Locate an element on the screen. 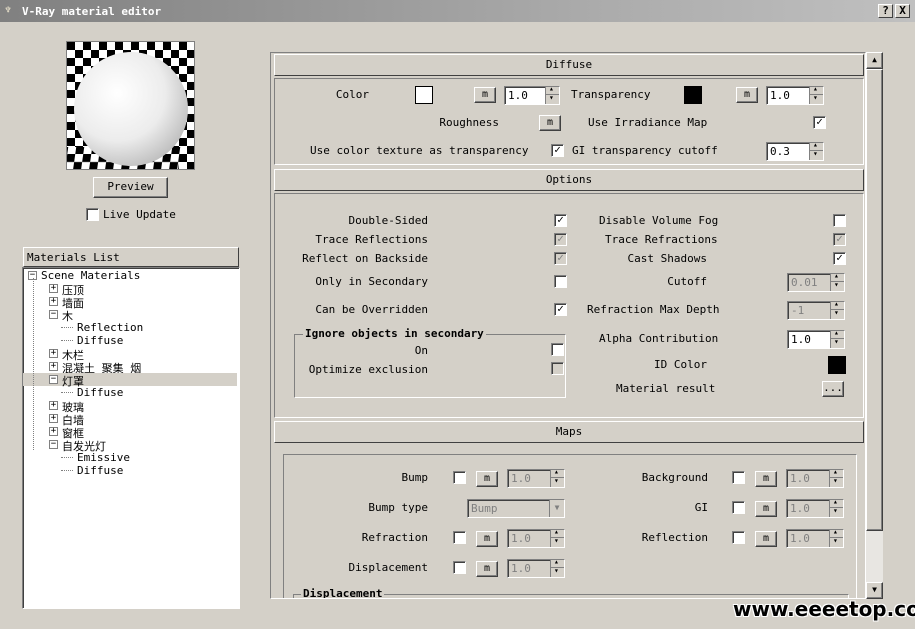 The image size is (915, 629). alpha-contribution-spinner: 1.0 is located at coordinates (816, 338).